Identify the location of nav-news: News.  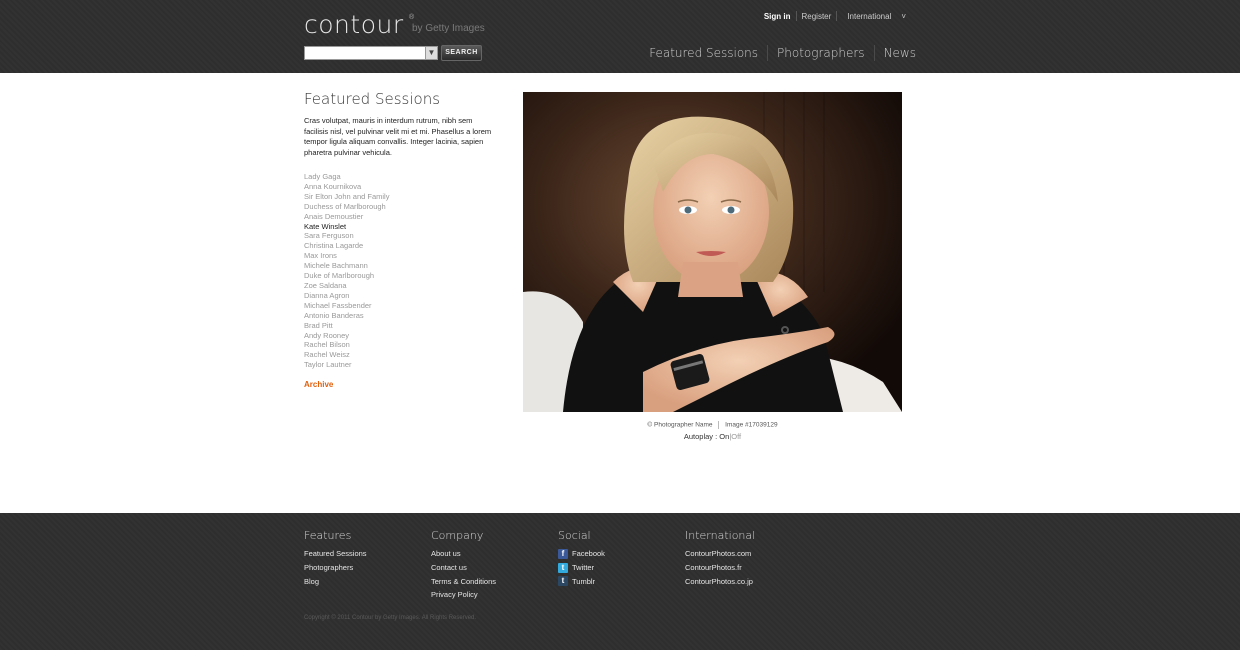
(895, 53).